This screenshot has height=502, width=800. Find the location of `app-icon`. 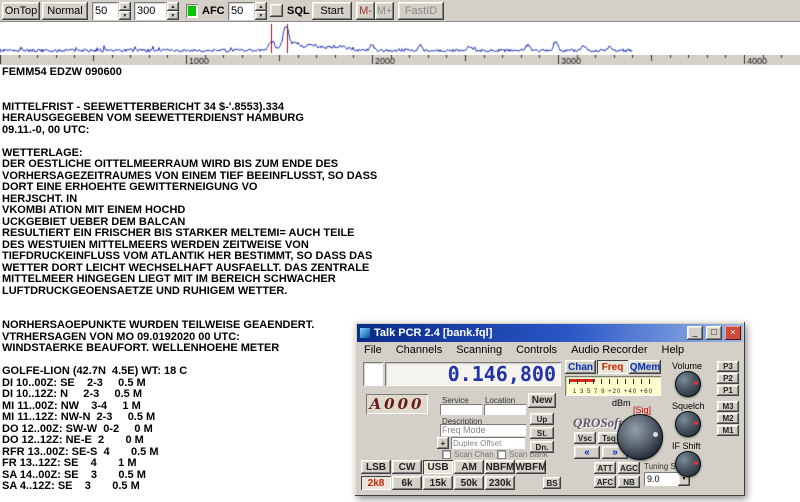

app-icon is located at coordinates (365, 333).